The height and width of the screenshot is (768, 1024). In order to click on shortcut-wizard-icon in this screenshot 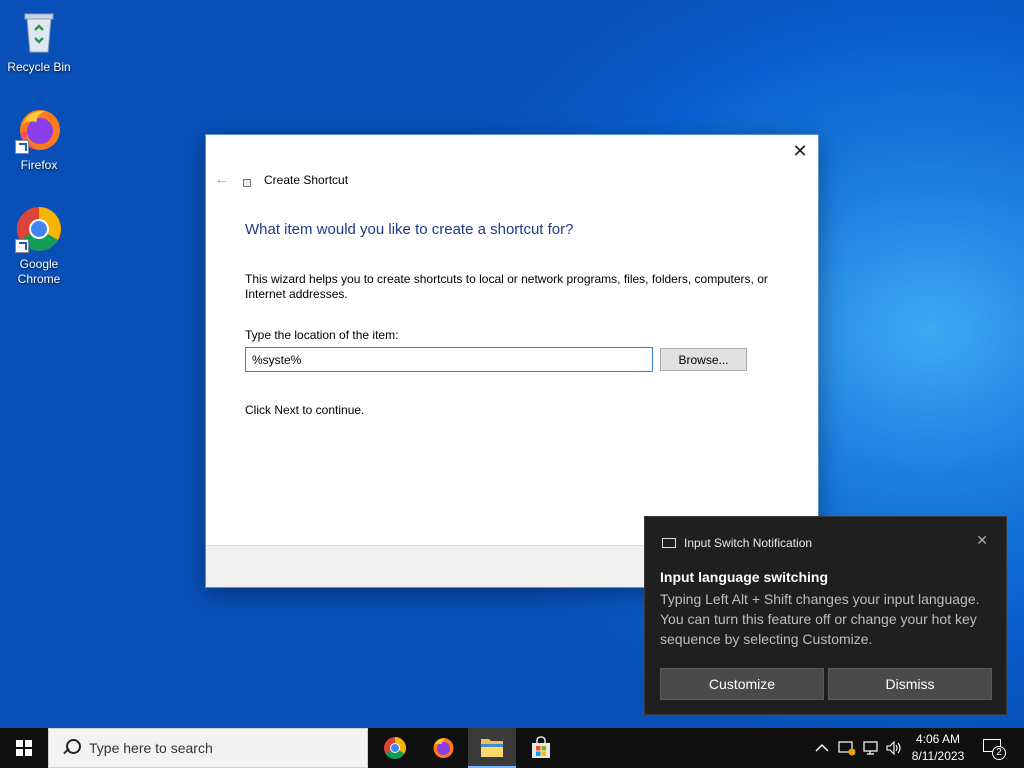, I will do `click(247, 183)`.